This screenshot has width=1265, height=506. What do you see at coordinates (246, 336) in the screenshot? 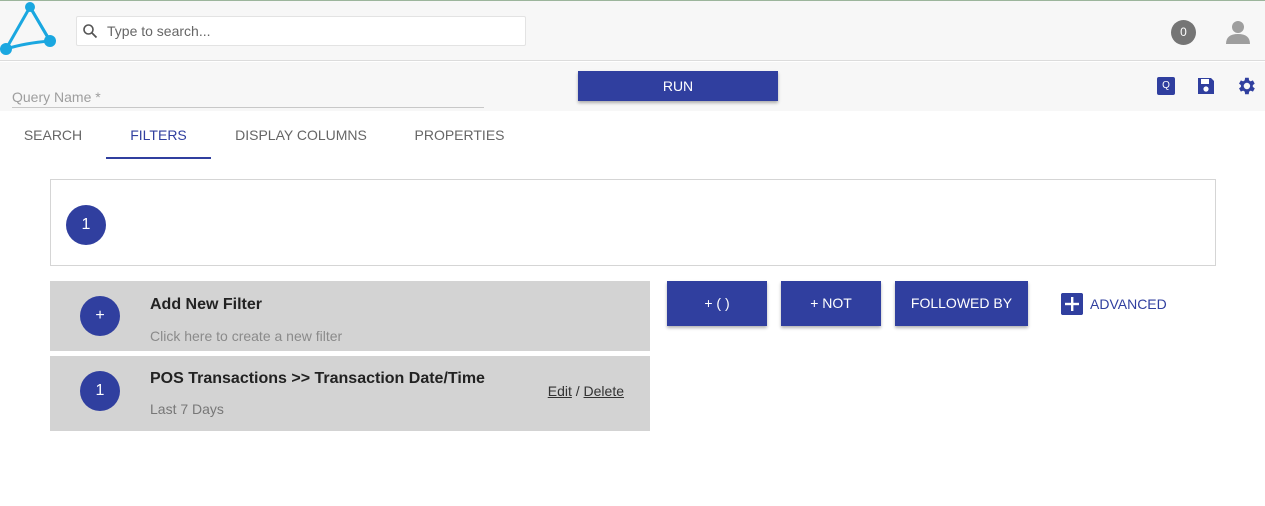
I see `add-filter-subtitle: Click here to create a new filter` at bounding box center [246, 336].